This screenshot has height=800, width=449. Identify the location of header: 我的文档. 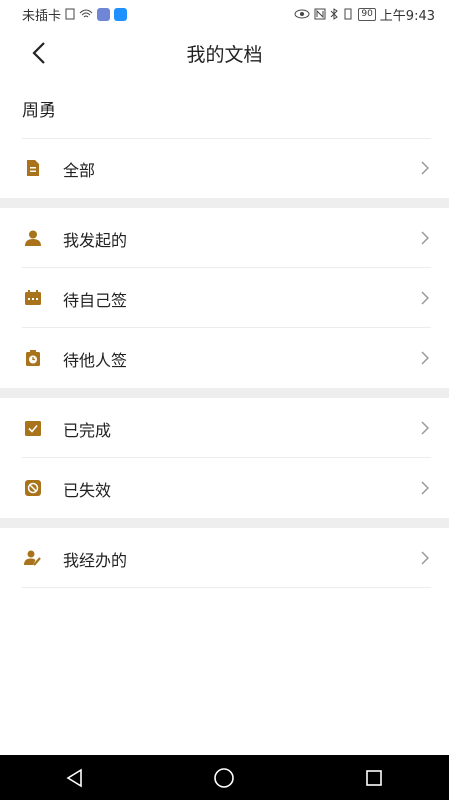
(224, 53).